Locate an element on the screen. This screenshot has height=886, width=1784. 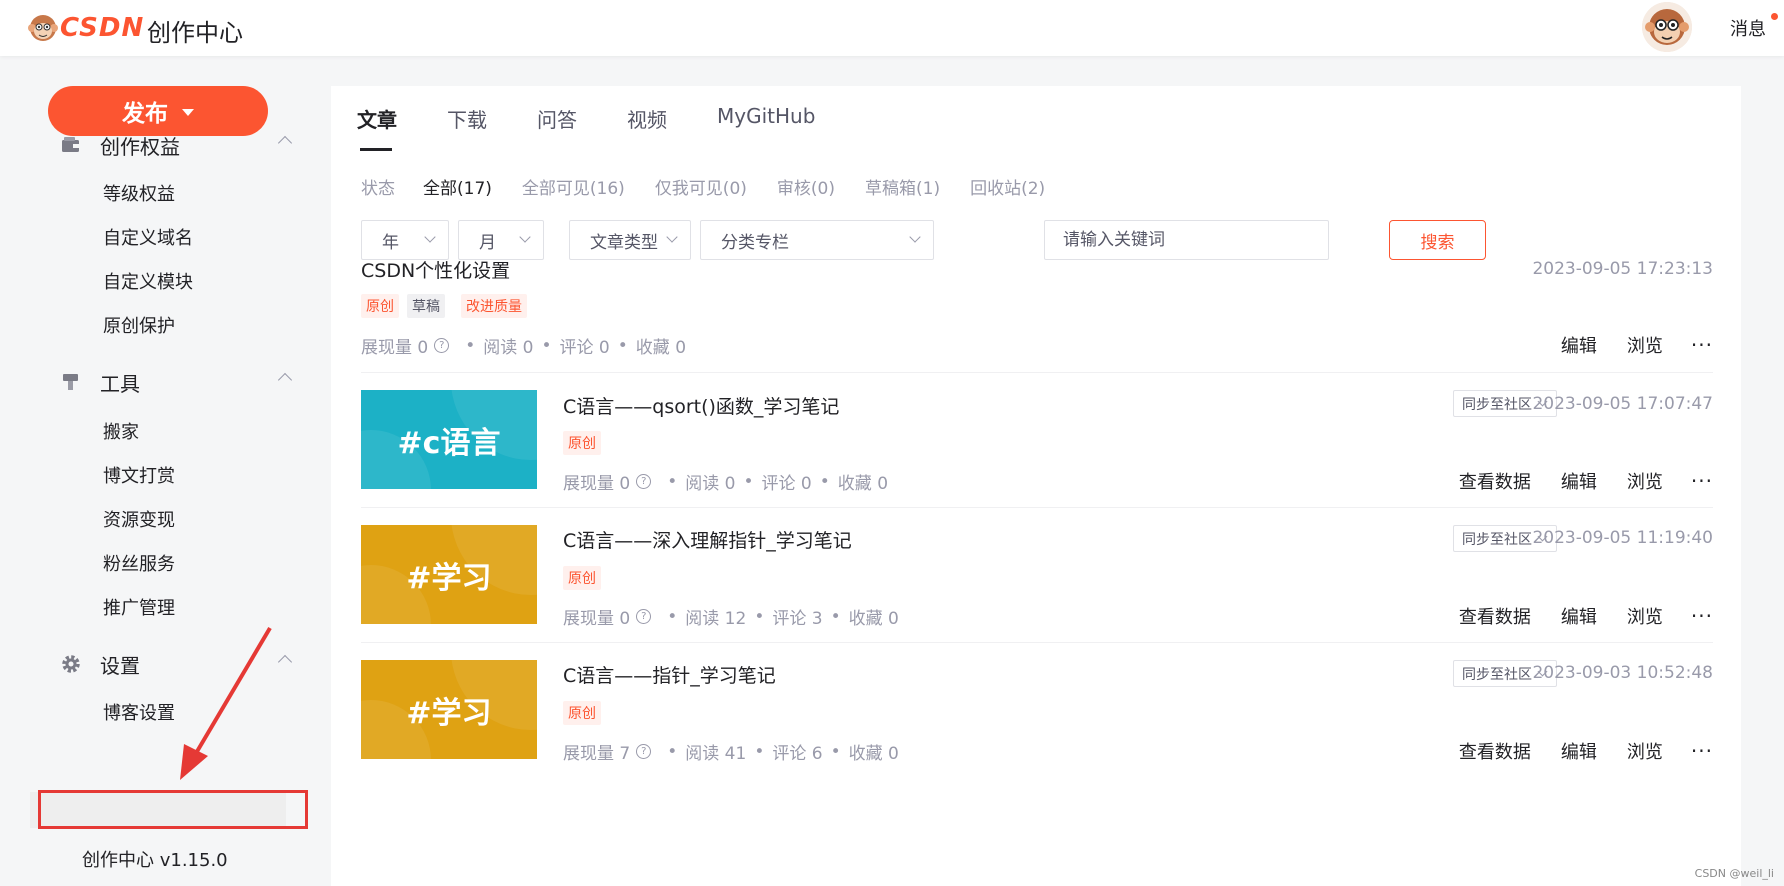
comments-stat: 评论 3 is located at coordinates (797, 619).